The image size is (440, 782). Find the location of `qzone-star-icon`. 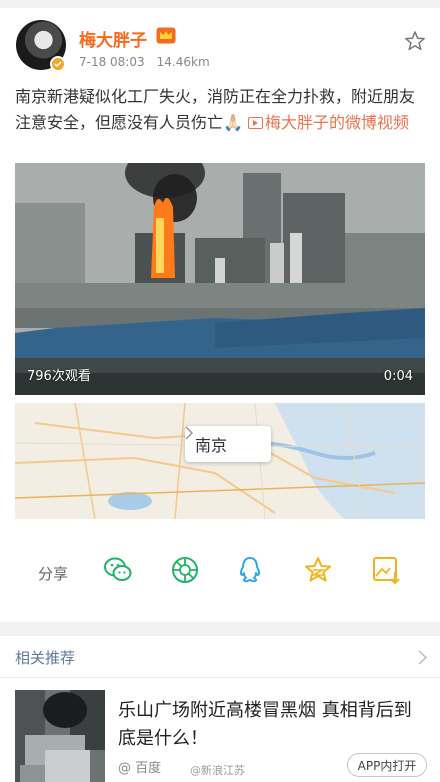

qzone-star-icon is located at coordinates (318, 570).